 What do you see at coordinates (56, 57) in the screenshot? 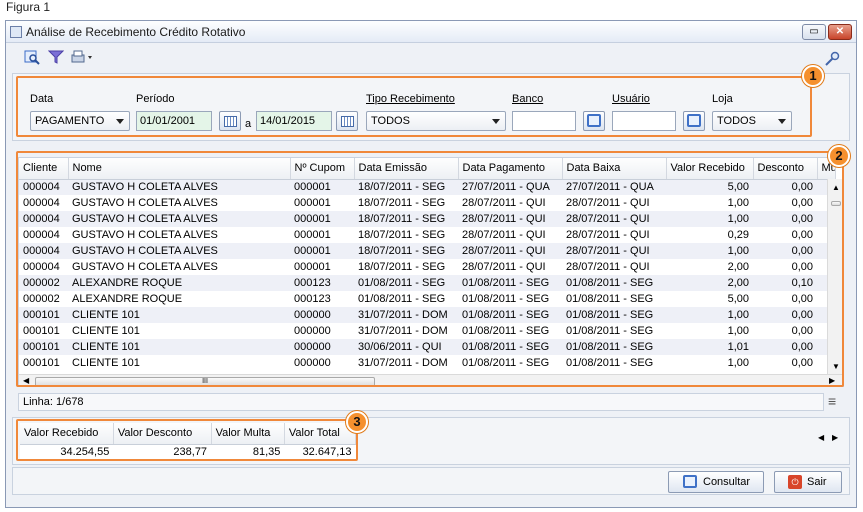
I see `filter-icon` at bounding box center [56, 57].